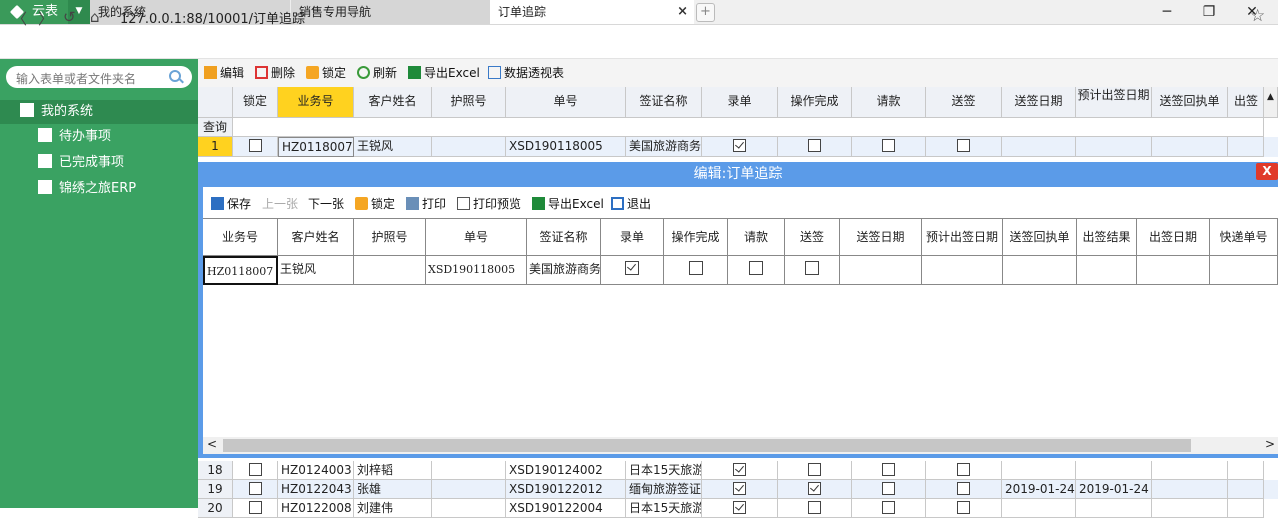  Describe the element at coordinates (476, 237) in the screenshot. I see `col-order-no: 单号` at that location.